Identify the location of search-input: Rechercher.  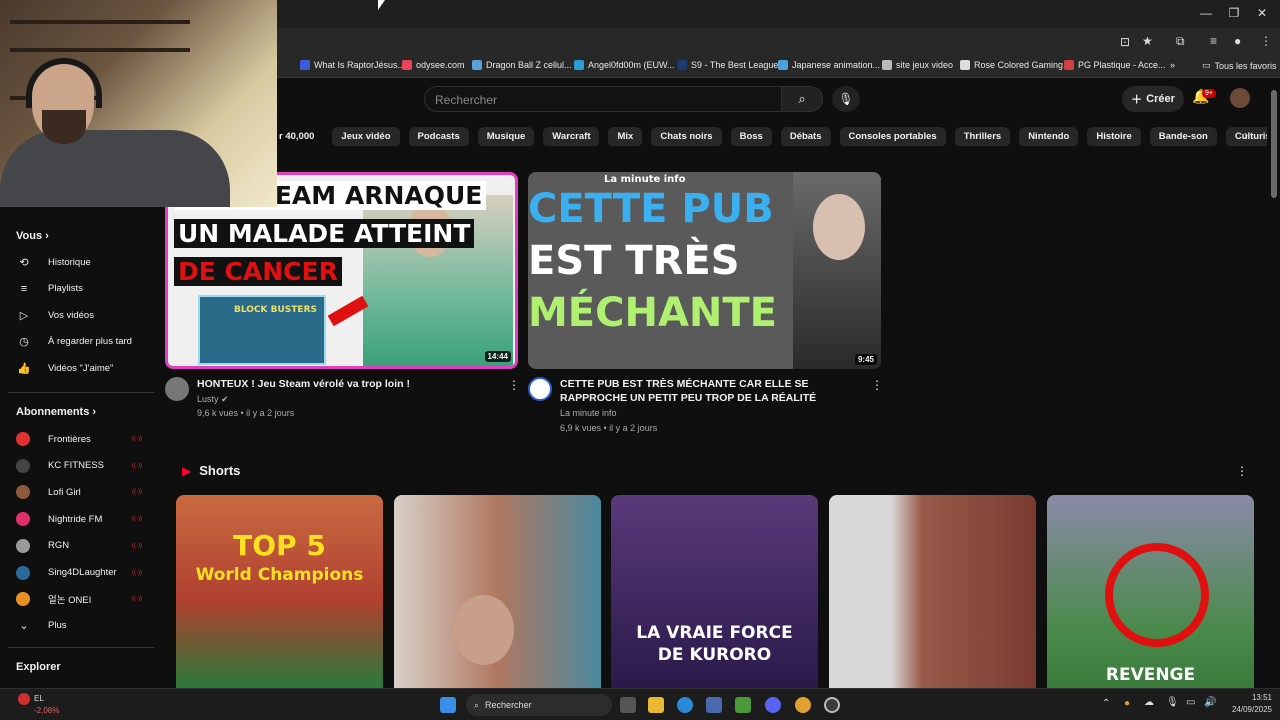
(603, 99).